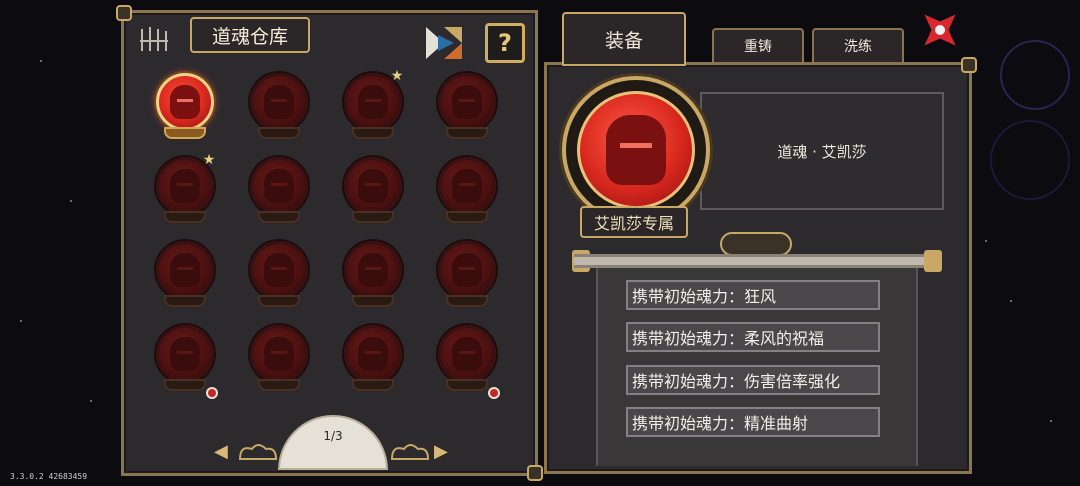 Image resolution: width=1080 pixels, height=486 pixels. Describe the element at coordinates (757, 261) in the screenshot. I see `scroll-rod` at that location.